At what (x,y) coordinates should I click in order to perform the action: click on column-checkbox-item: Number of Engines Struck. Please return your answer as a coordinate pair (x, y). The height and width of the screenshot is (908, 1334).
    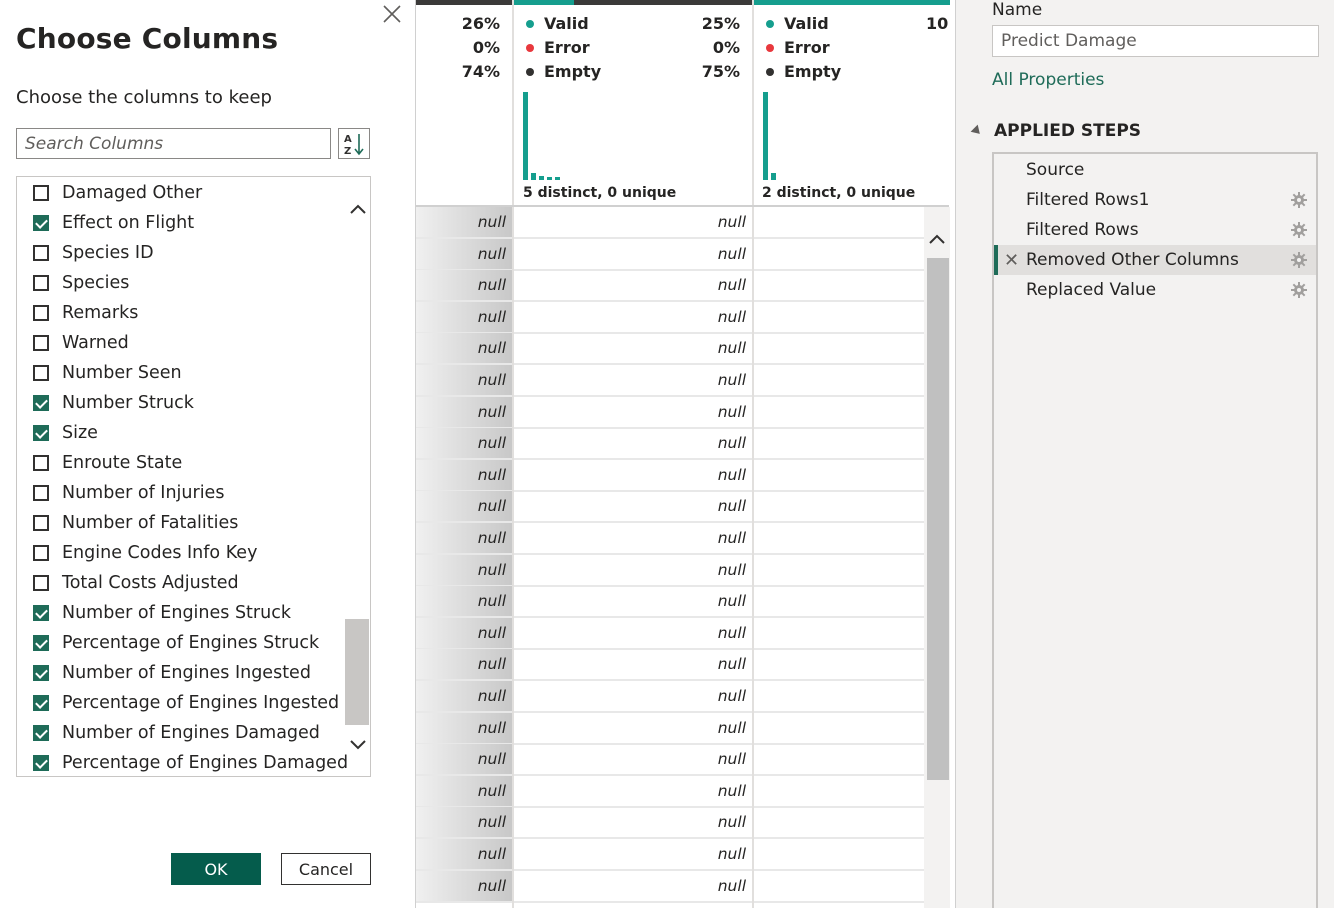
    Looking at the image, I should click on (162, 613).